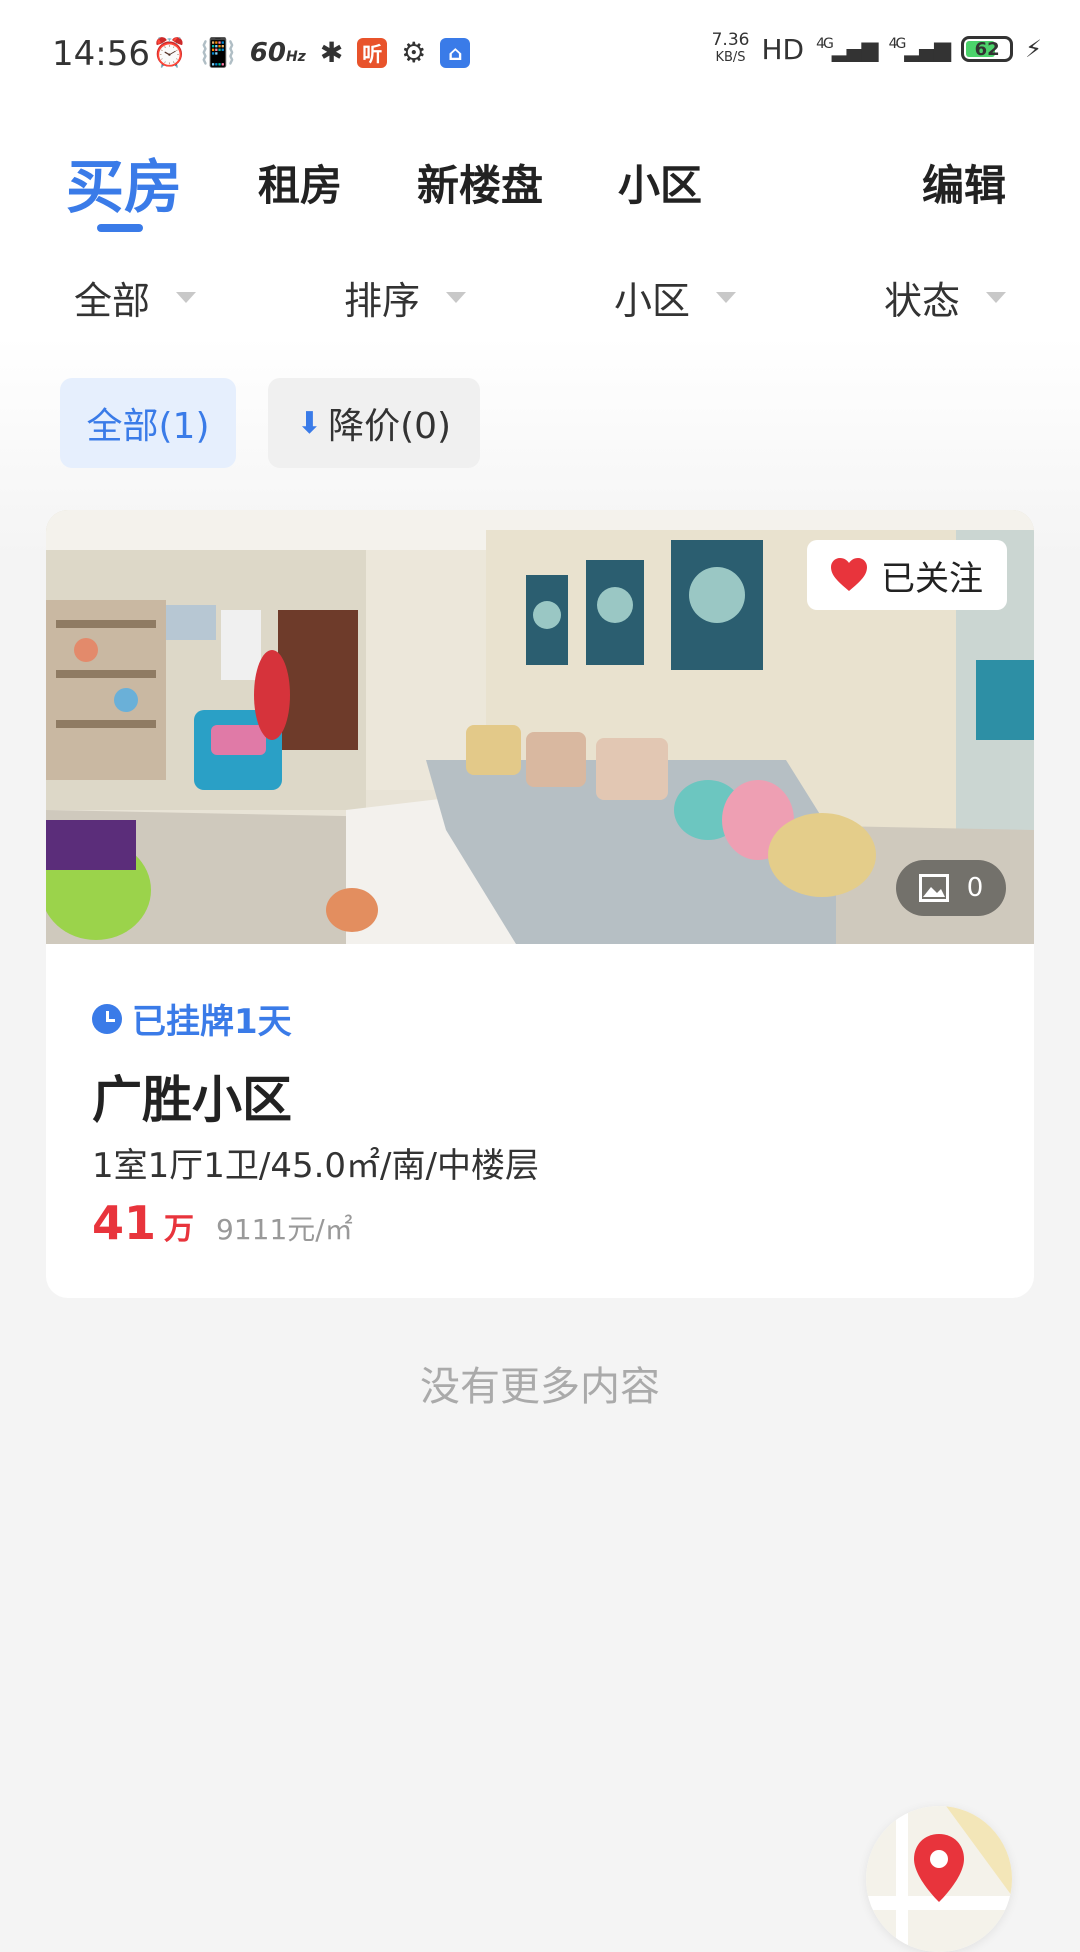  What do you see at coordinates (849, 574) in the screenshot?
I see `heart-icon` at bounding box center [849, 574].